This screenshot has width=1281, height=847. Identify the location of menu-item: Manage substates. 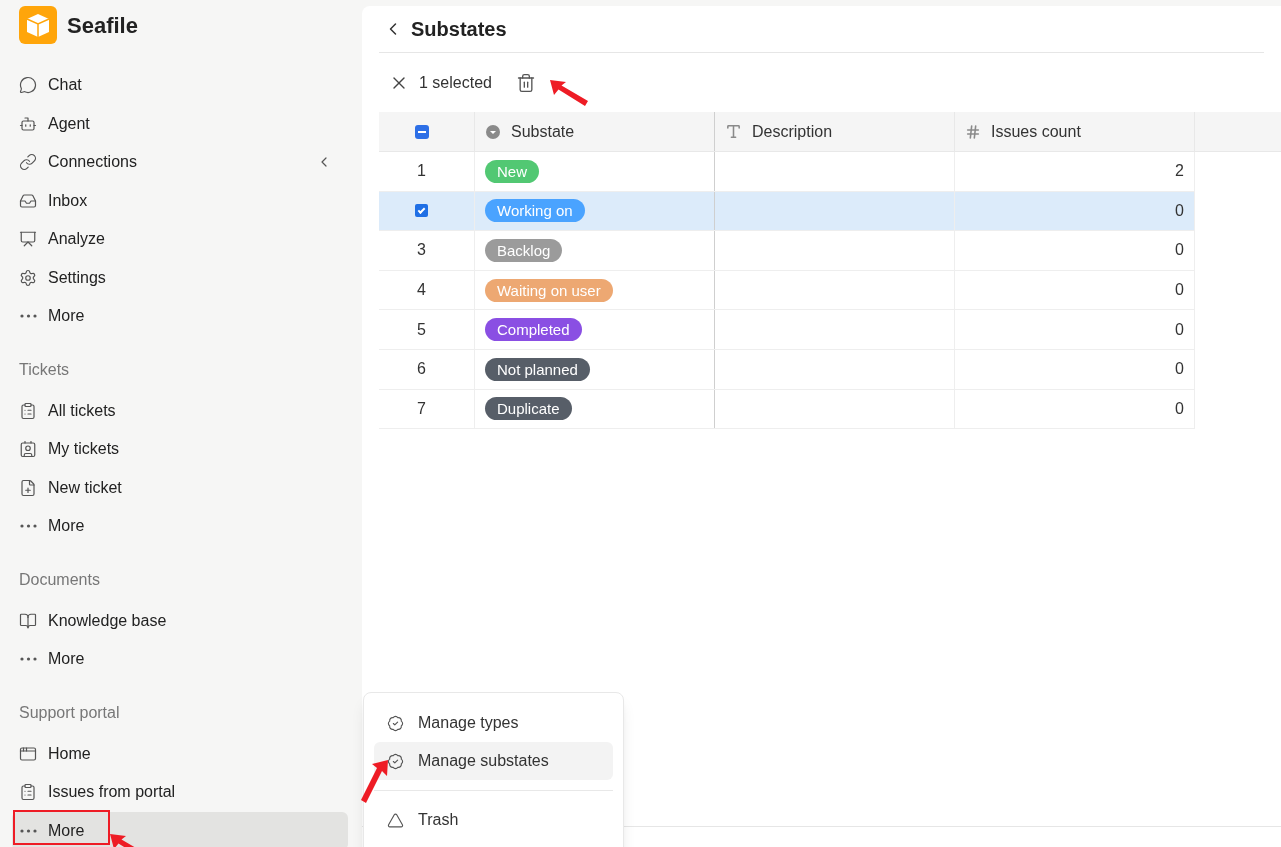
(493, 761).